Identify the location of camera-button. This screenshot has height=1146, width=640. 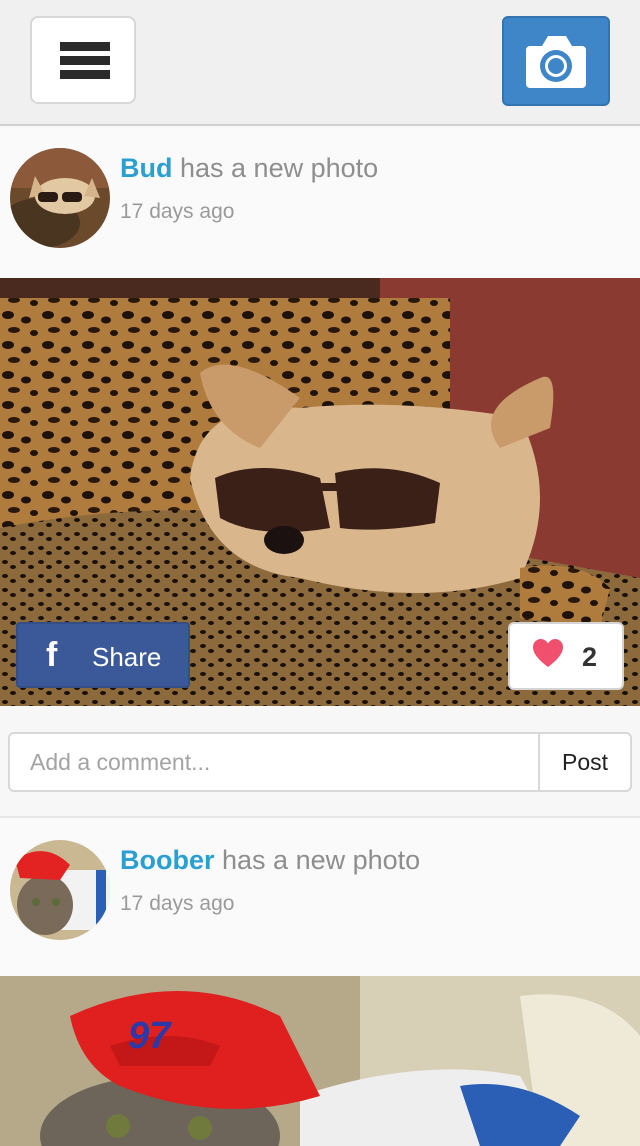
(556, 61).